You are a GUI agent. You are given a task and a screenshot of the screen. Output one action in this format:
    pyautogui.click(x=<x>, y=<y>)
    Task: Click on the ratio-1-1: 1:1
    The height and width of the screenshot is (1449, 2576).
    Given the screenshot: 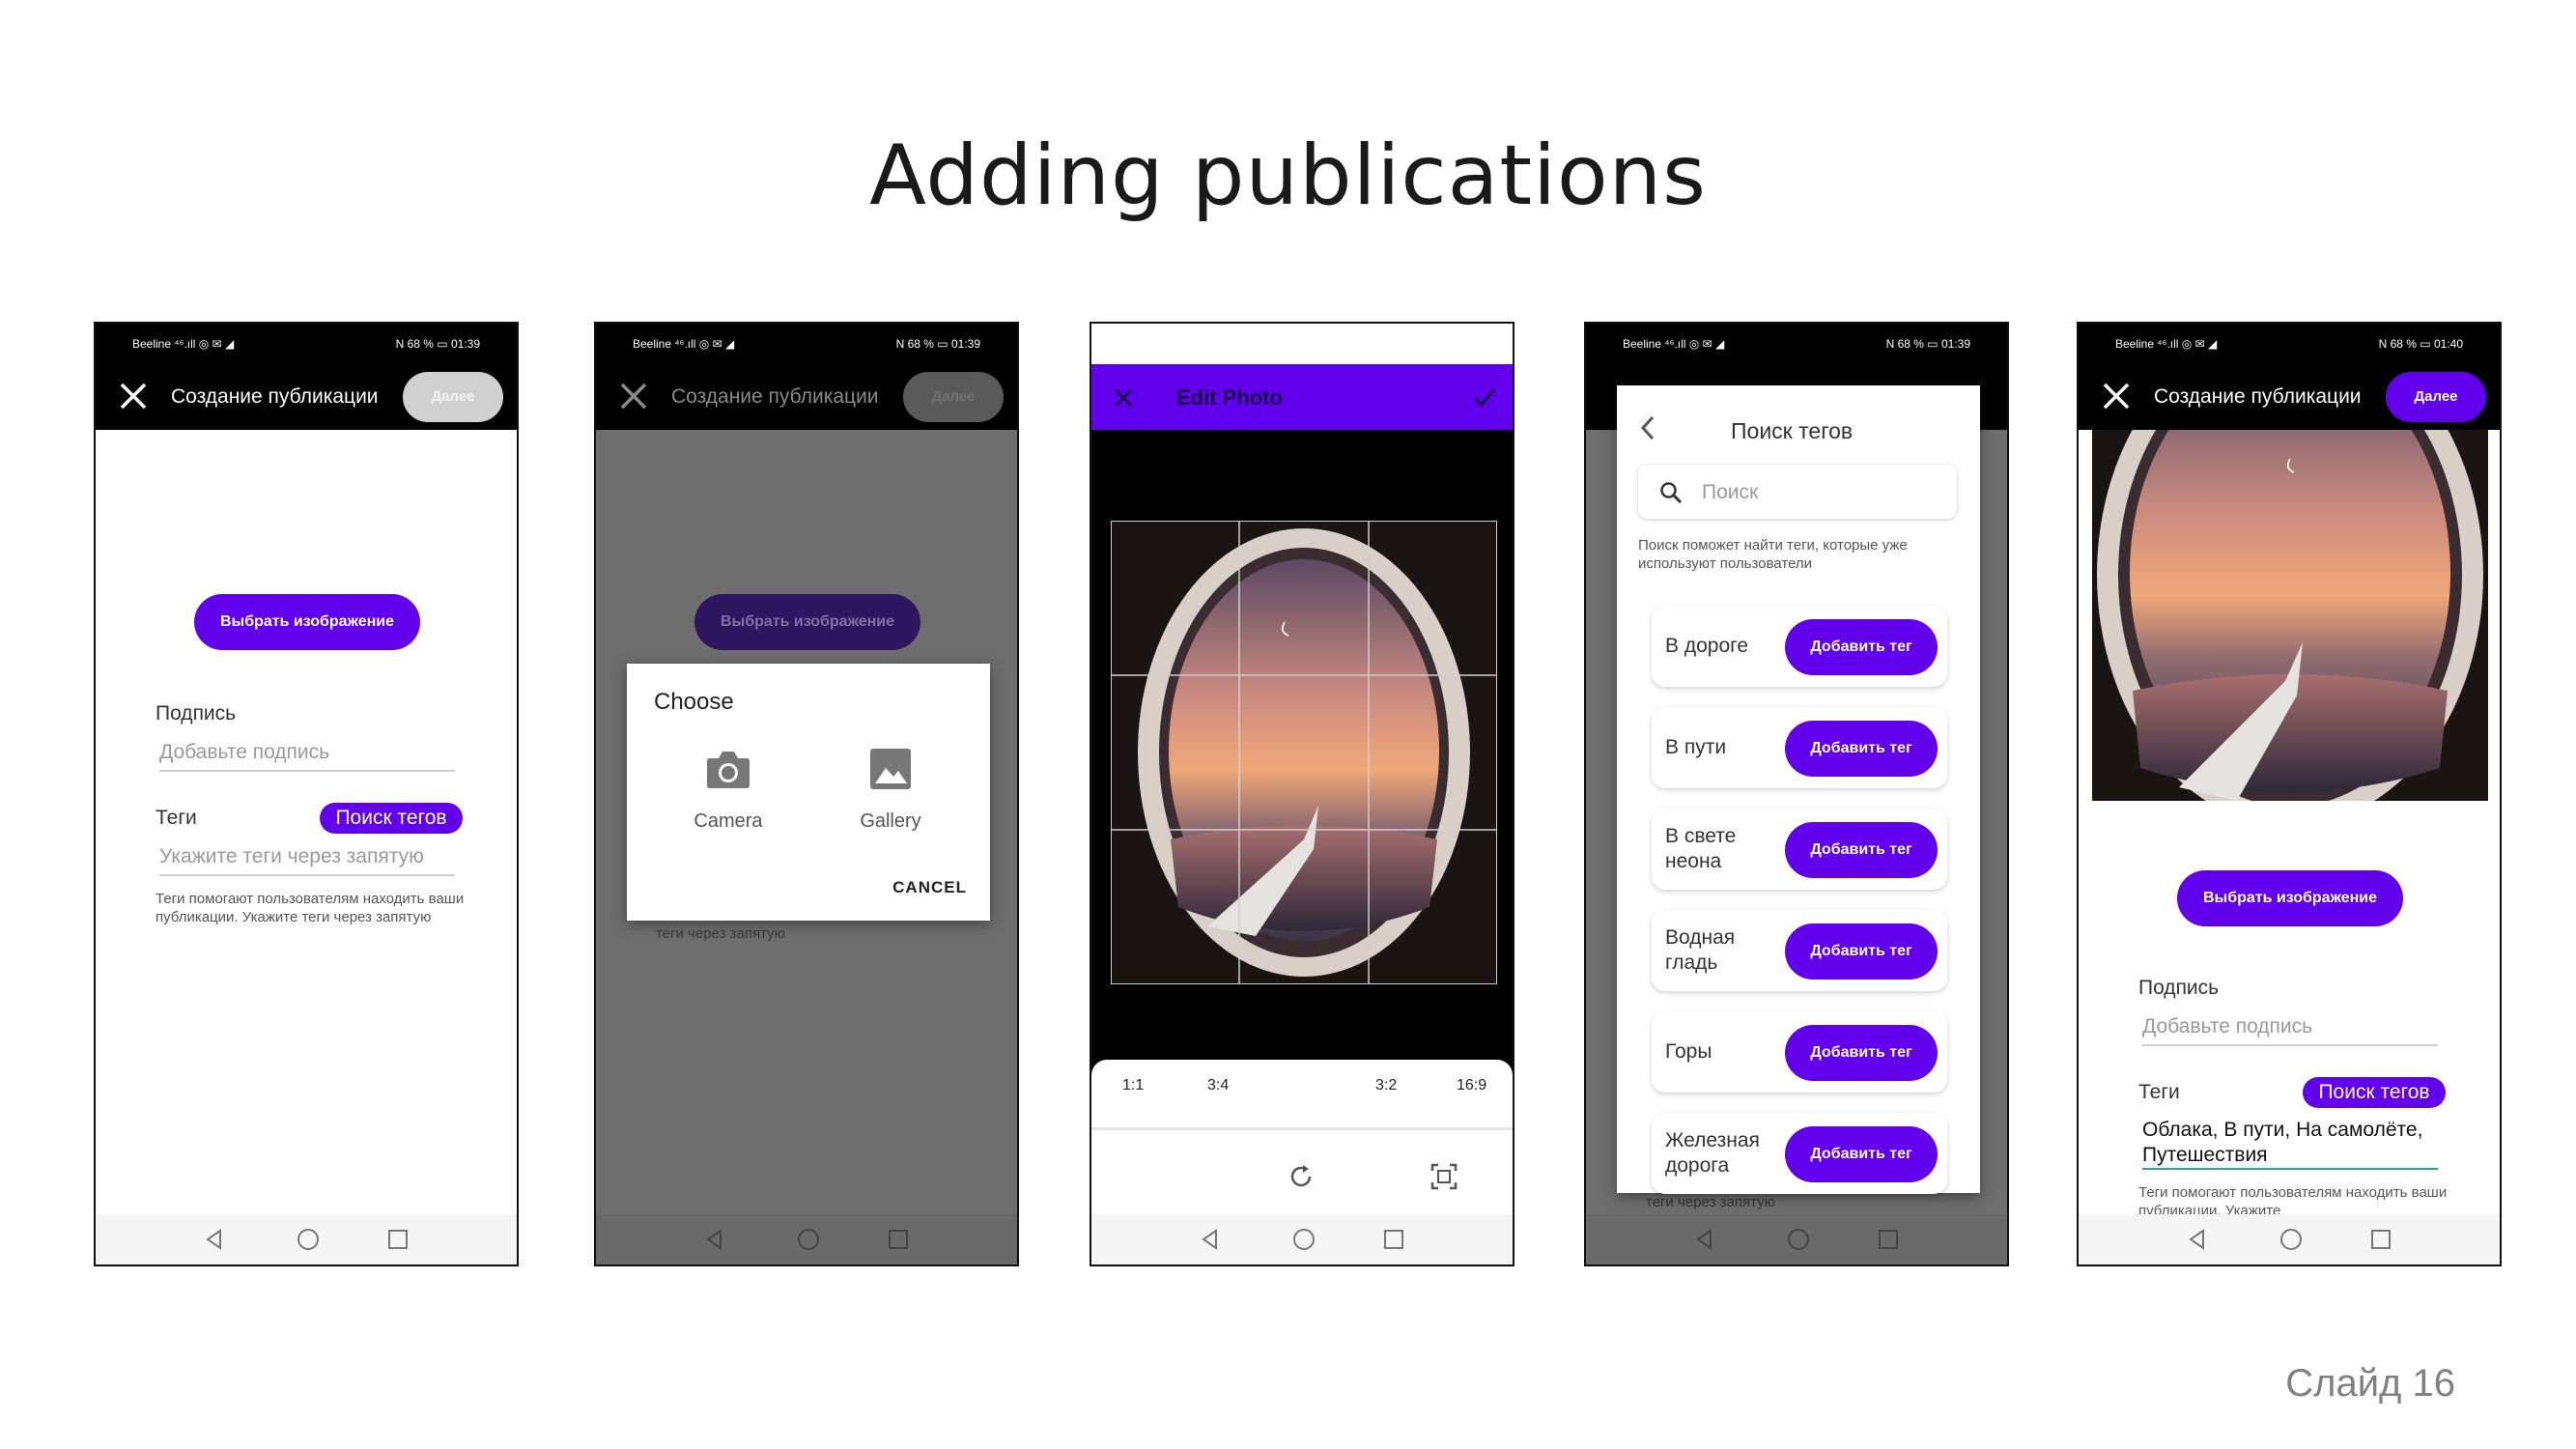 What is the action you would take?
    pyautogui.click(x=1133, y=1085)
    